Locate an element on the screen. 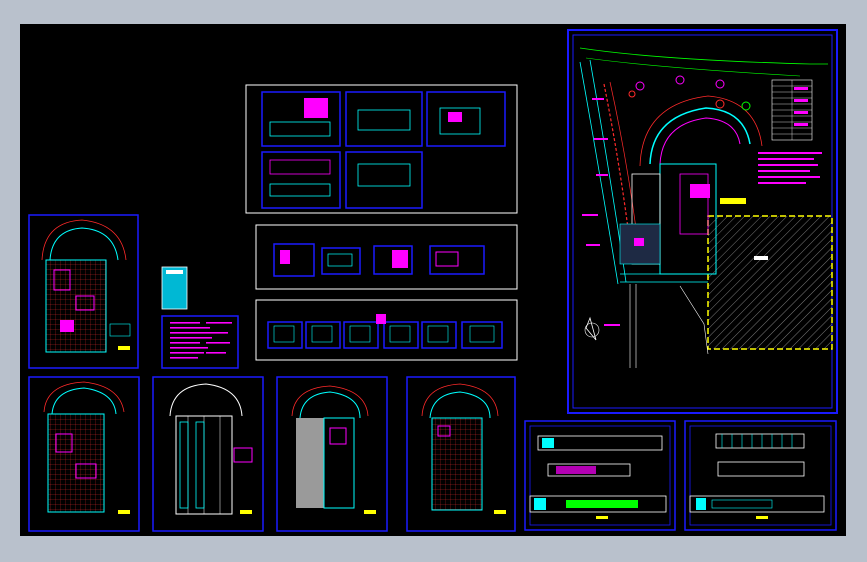 The image size is (867, 562). legend-card is located at coordinates (174, 288).